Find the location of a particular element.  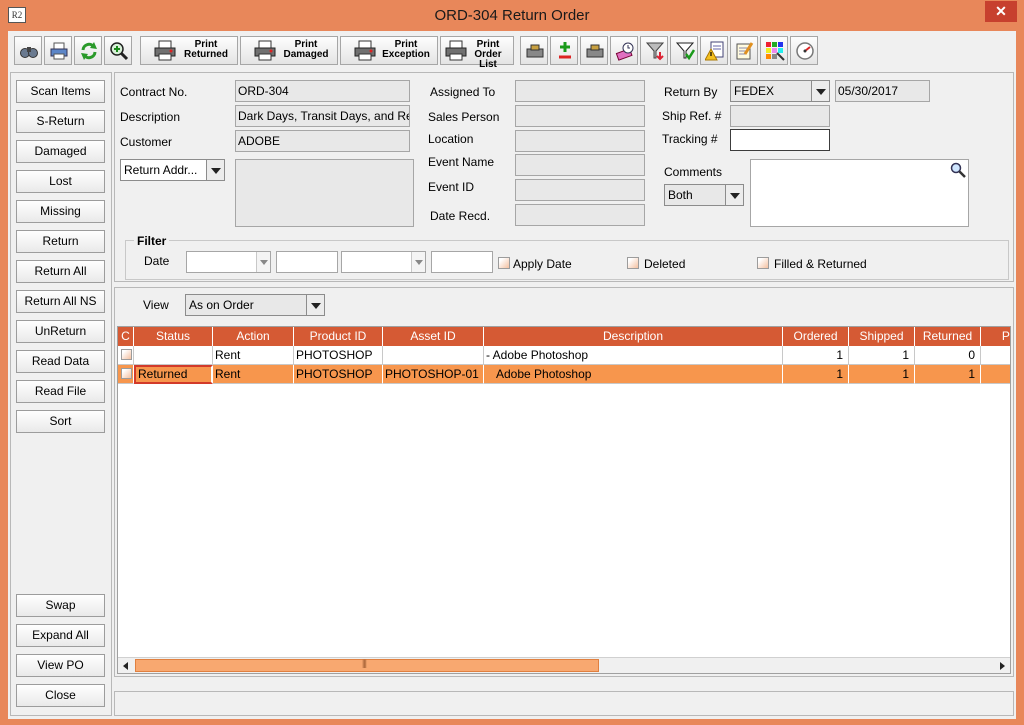

horizontal-scrollbar is located at coordinates (564, 665).